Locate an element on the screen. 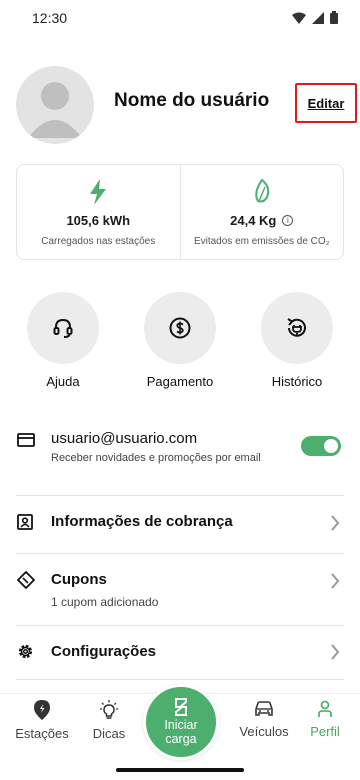 The image size is (360, 780). charge-history-icon is located at coordinates (296, 327).